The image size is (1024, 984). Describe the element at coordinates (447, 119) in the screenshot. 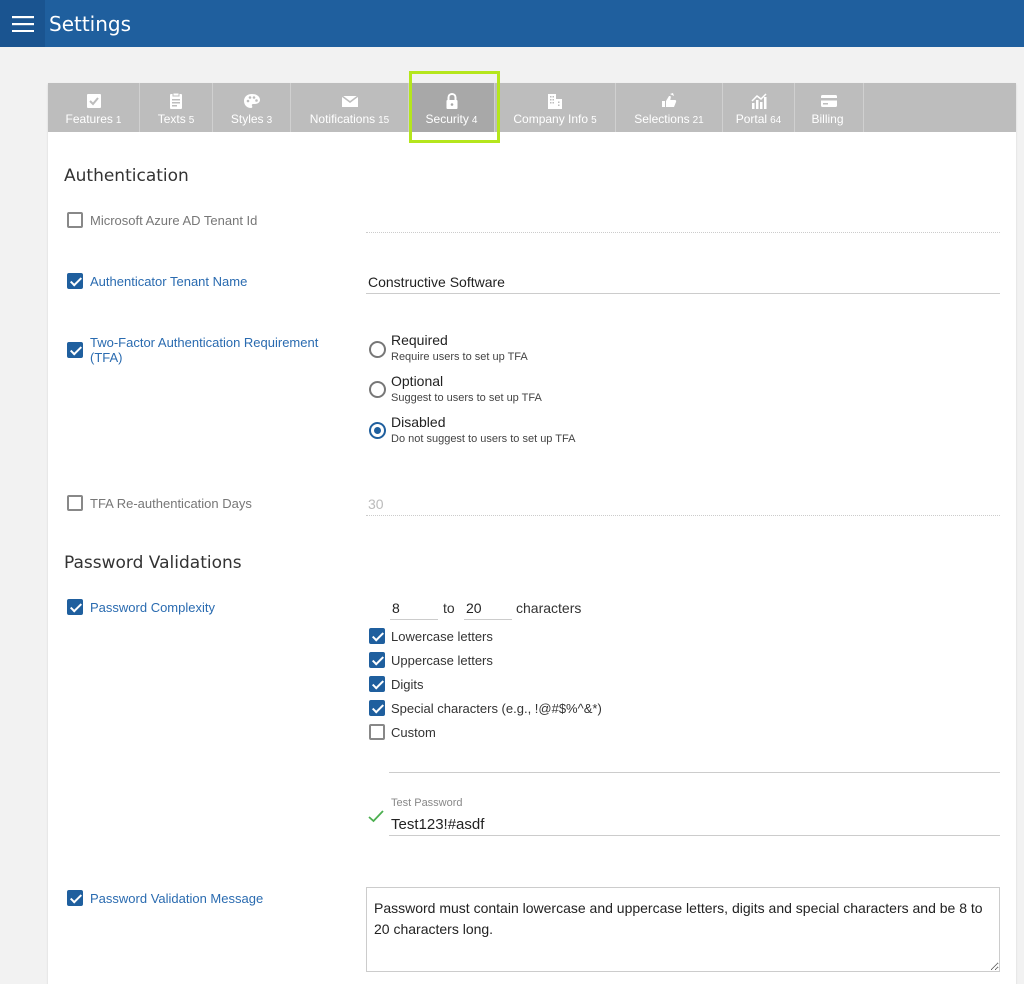

I see `tab-label: Security` at that location.